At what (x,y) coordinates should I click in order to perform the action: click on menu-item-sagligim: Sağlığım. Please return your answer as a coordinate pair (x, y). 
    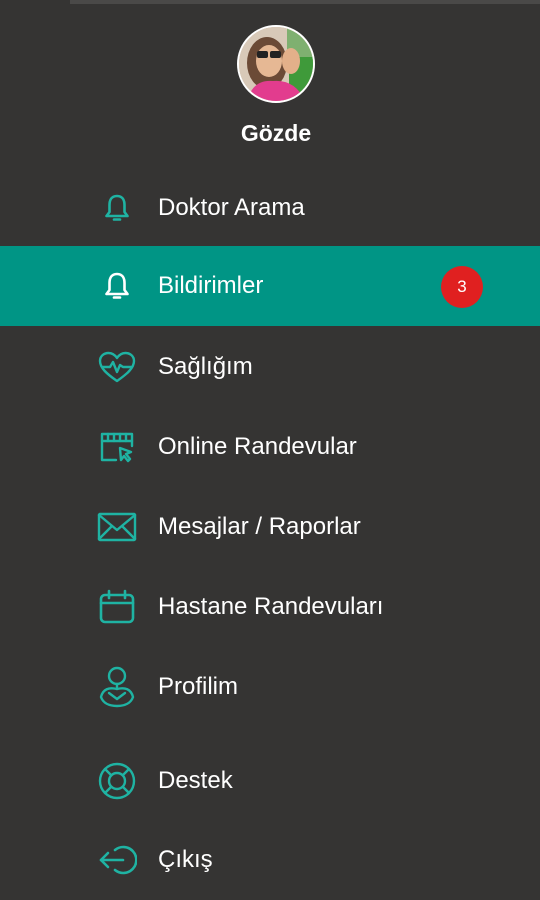
    Looking at the image, I should click on (270, 367).